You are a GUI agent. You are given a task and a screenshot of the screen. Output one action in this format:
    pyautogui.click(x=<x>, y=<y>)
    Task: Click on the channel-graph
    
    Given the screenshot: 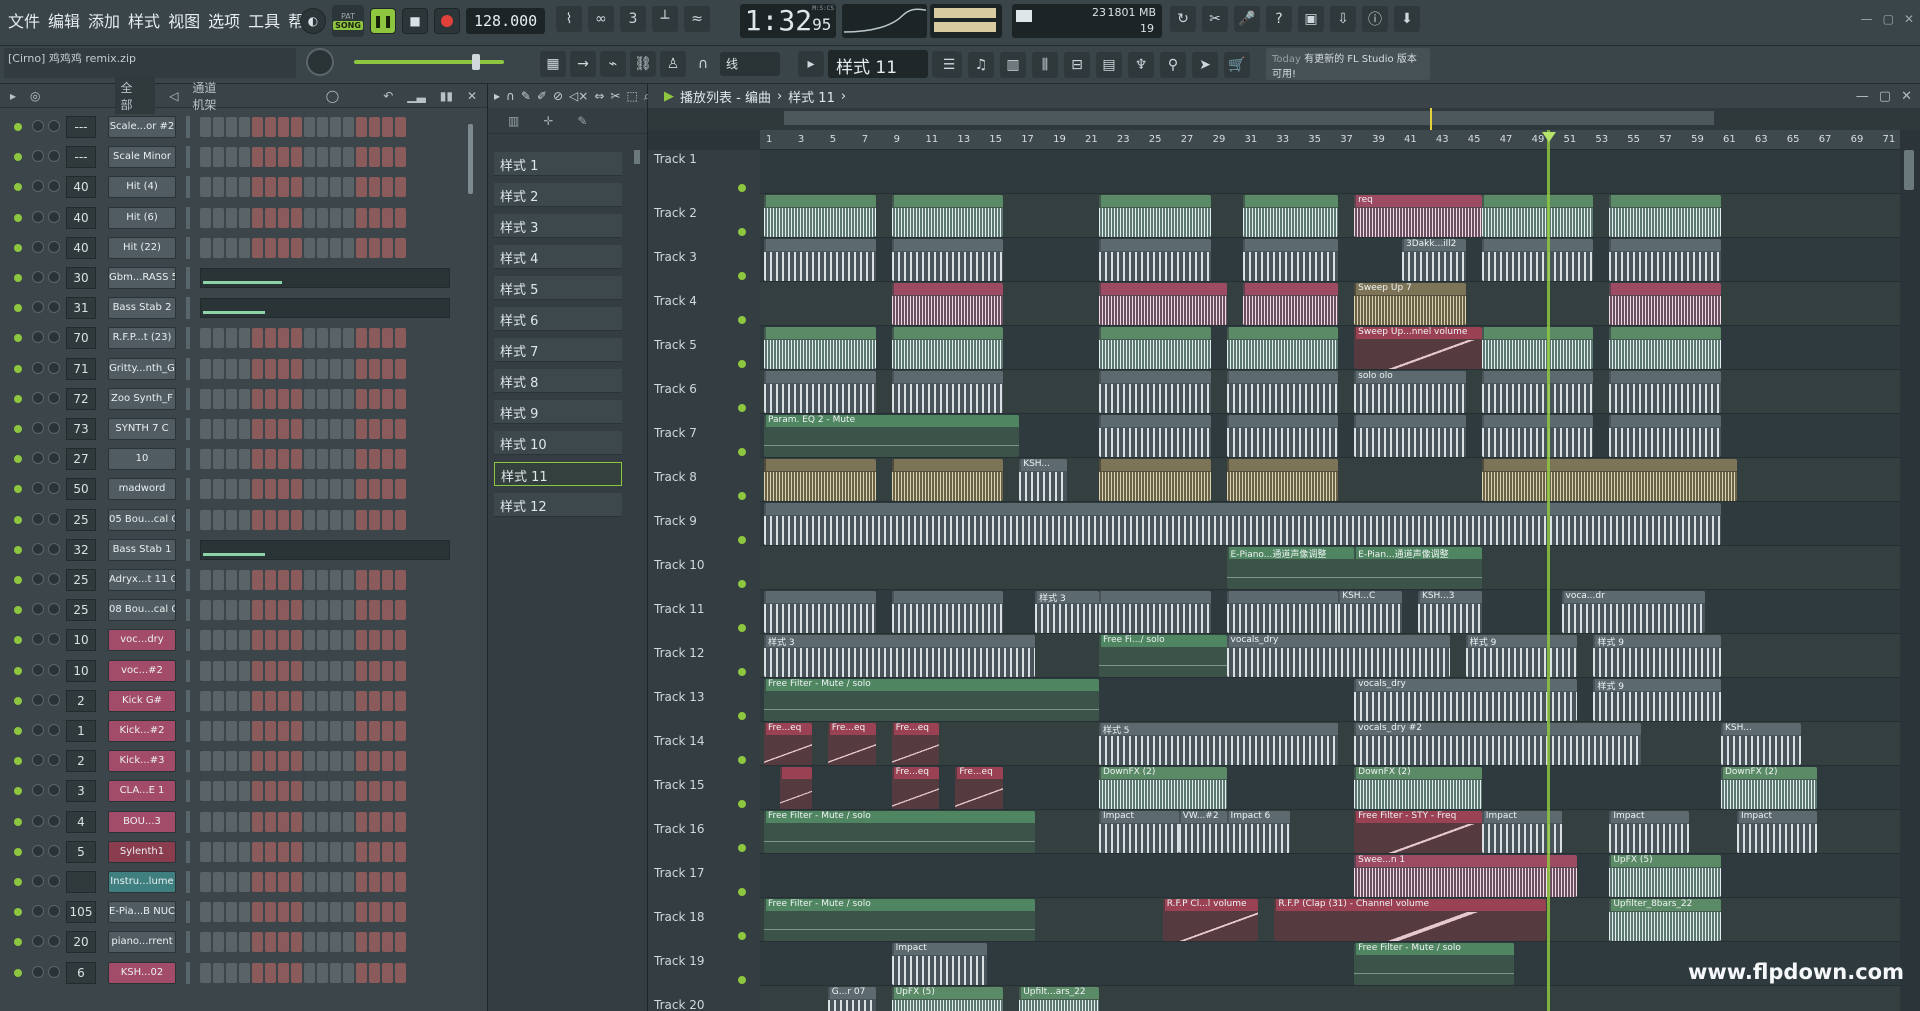 What is the action you would take?
    pyautogui.click(x=325, y=278)
    